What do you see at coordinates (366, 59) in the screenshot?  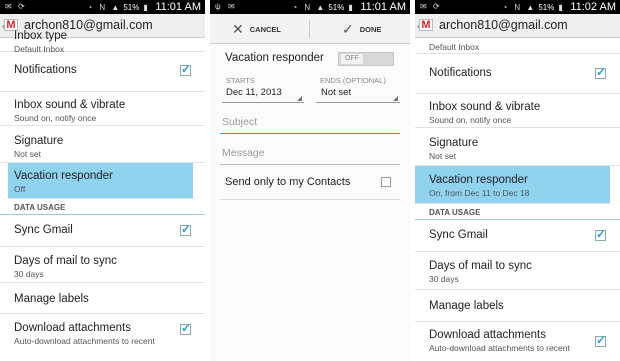 I see `vacation-toggle: OFF` at bounding box center [366, 59].